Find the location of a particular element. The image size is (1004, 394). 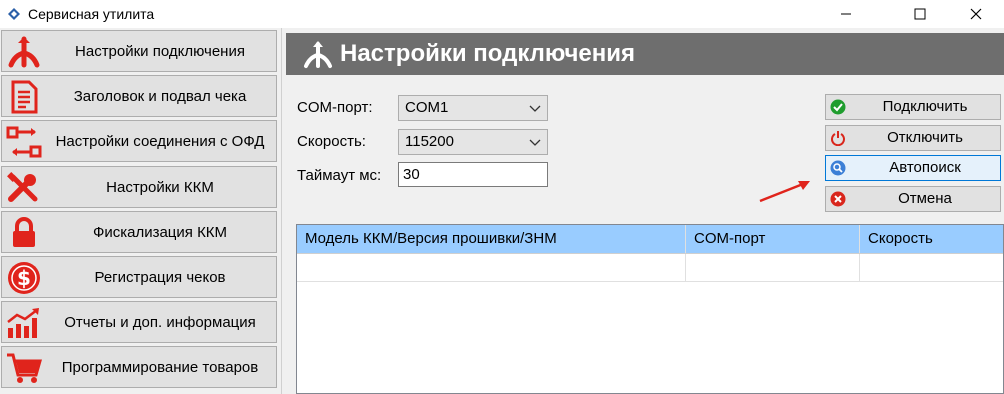

sidebar-item-connection-settings: Настройки подключения is located at coordinates (139, 51).